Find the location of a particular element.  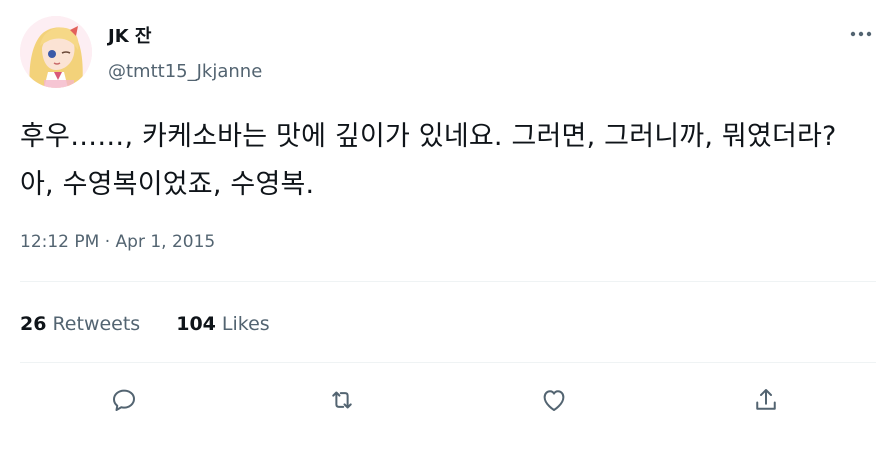

avatar is located at coordinates (56, 52).